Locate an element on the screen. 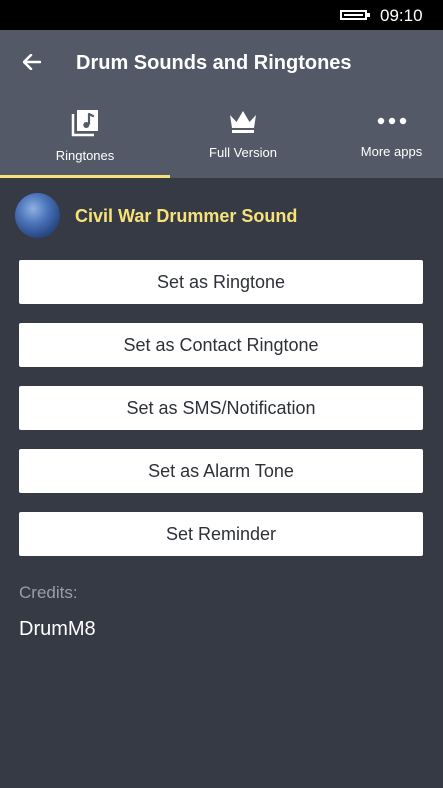  arrow-left-icon is located at coordinates (32, 62).